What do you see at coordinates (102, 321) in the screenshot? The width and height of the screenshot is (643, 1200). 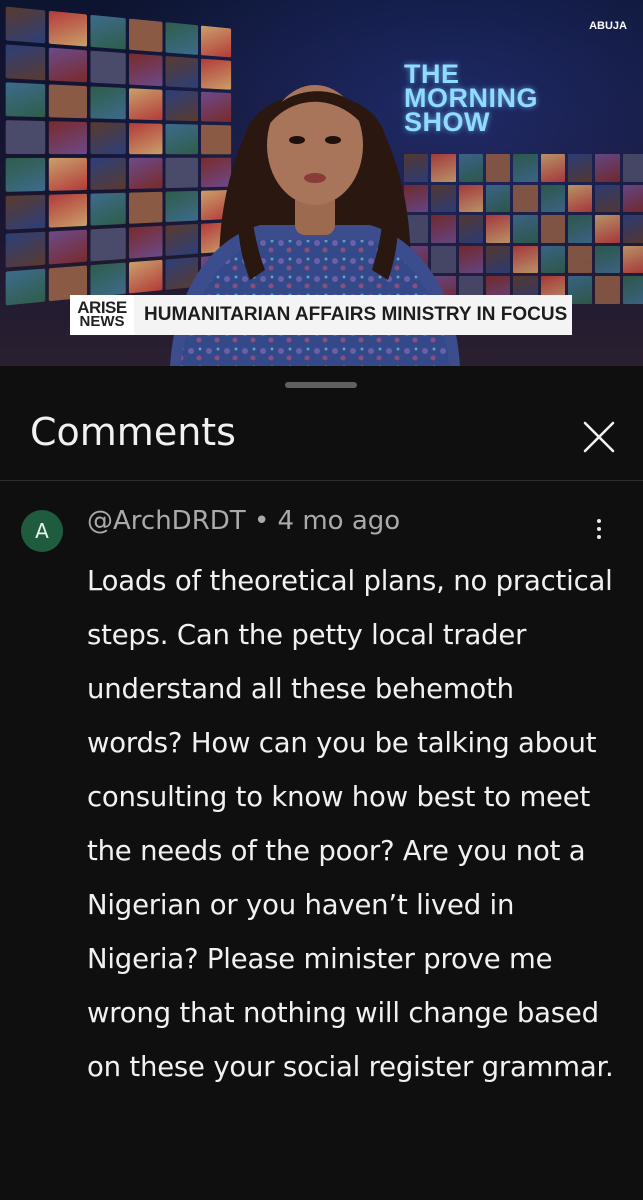 I see `channel-logo-line: NEWS` at bounding box center [102, 321].